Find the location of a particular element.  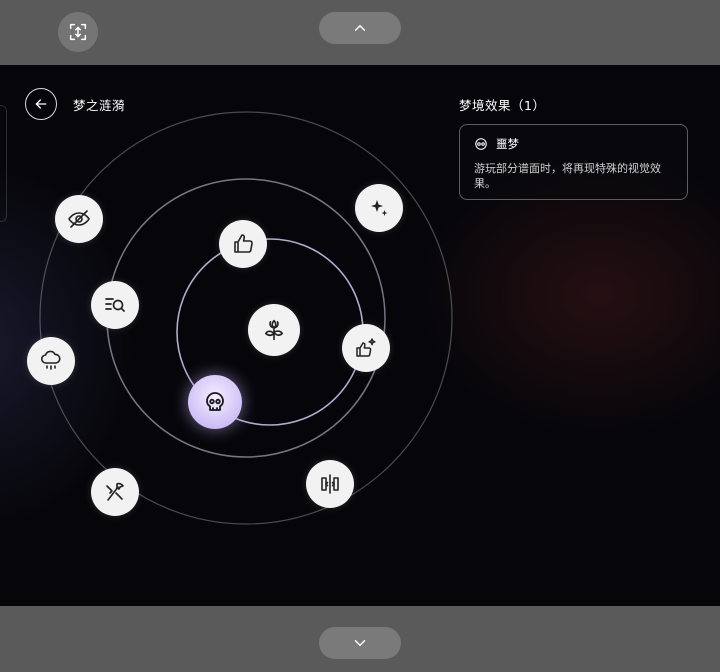

node-split-columns is located at coordinates (330, 484).